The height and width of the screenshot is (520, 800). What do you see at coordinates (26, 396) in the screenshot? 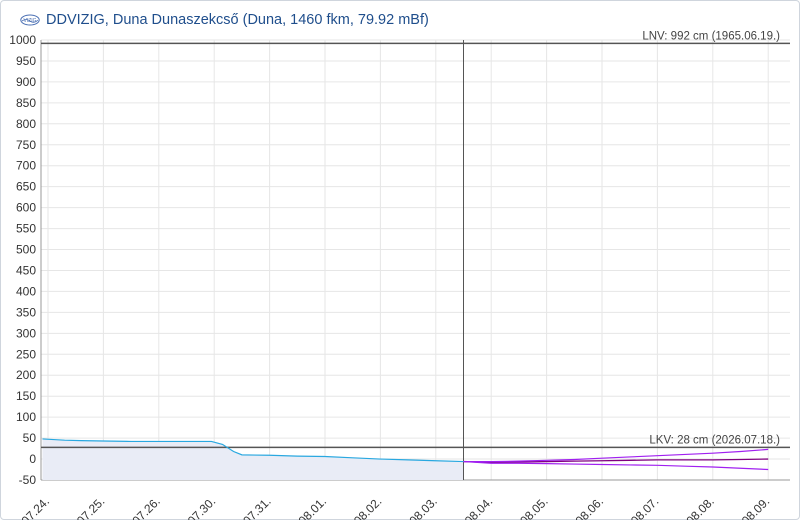
I see `y-tick-label: 150` at bounding box center [26, 396].